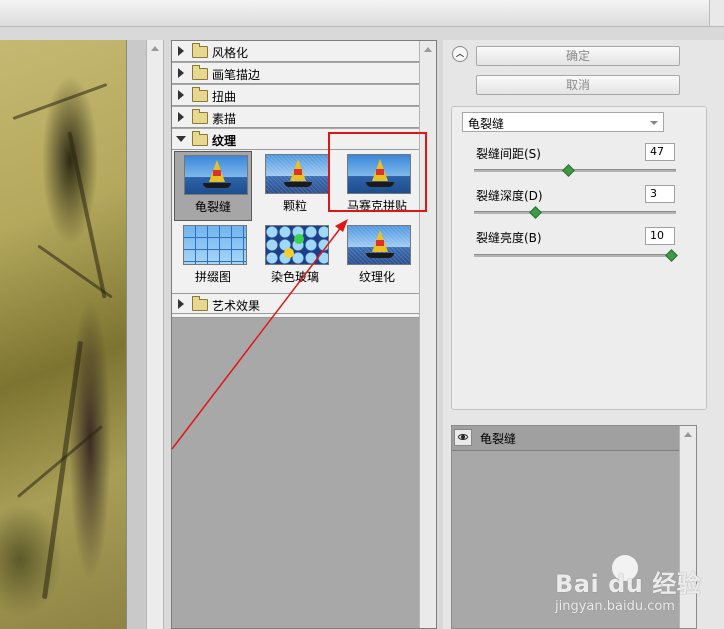  What do you see at coordinates (296, 303) in the screenshot?
I see `category-artistic: 艺术效果` at bounding box center [296, 303].